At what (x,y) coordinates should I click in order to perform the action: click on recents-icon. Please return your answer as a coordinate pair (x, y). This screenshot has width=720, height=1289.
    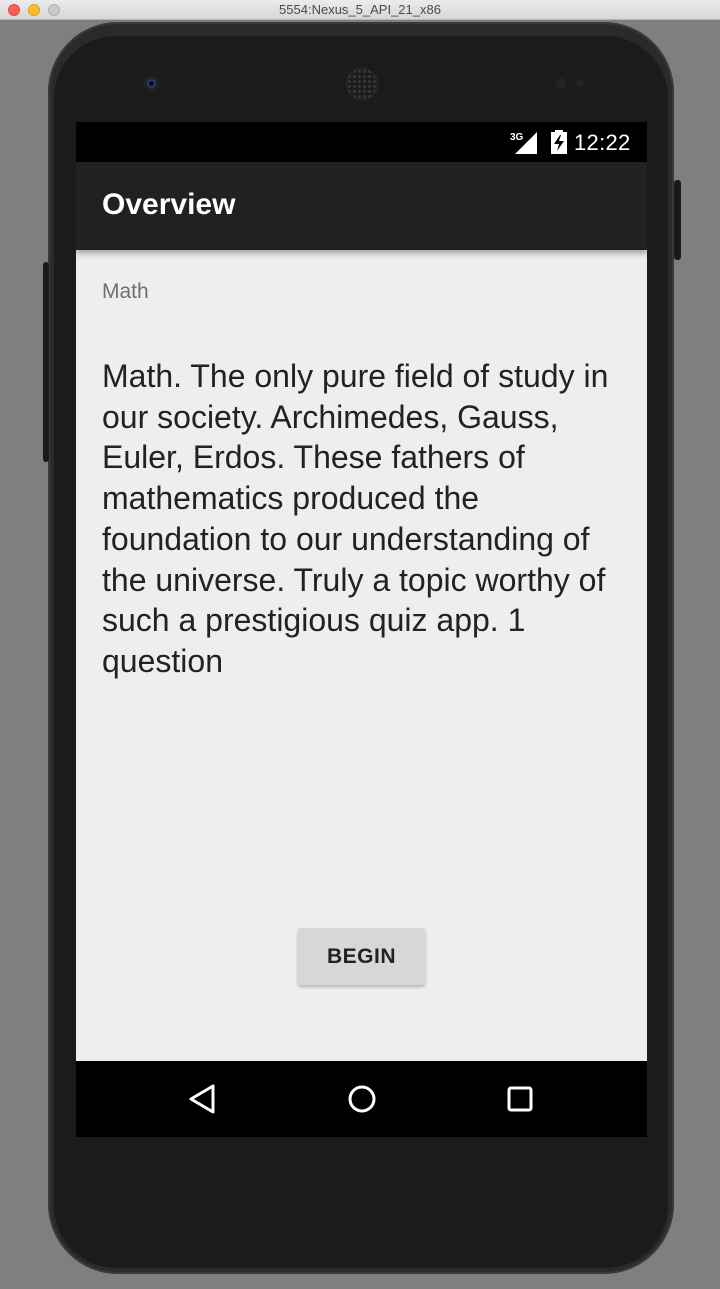
    Looking at the image, I should click on (520, 1099).